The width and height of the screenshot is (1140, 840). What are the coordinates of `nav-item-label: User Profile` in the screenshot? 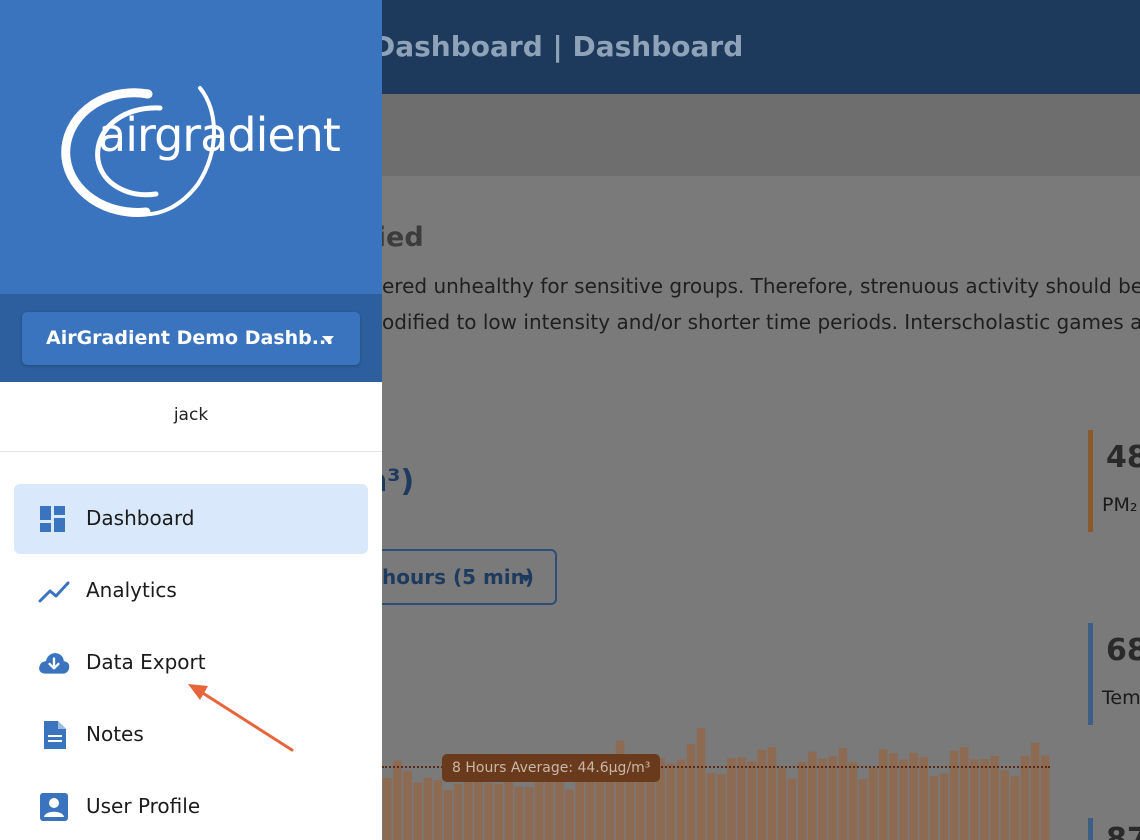 It's located at (143, 806).